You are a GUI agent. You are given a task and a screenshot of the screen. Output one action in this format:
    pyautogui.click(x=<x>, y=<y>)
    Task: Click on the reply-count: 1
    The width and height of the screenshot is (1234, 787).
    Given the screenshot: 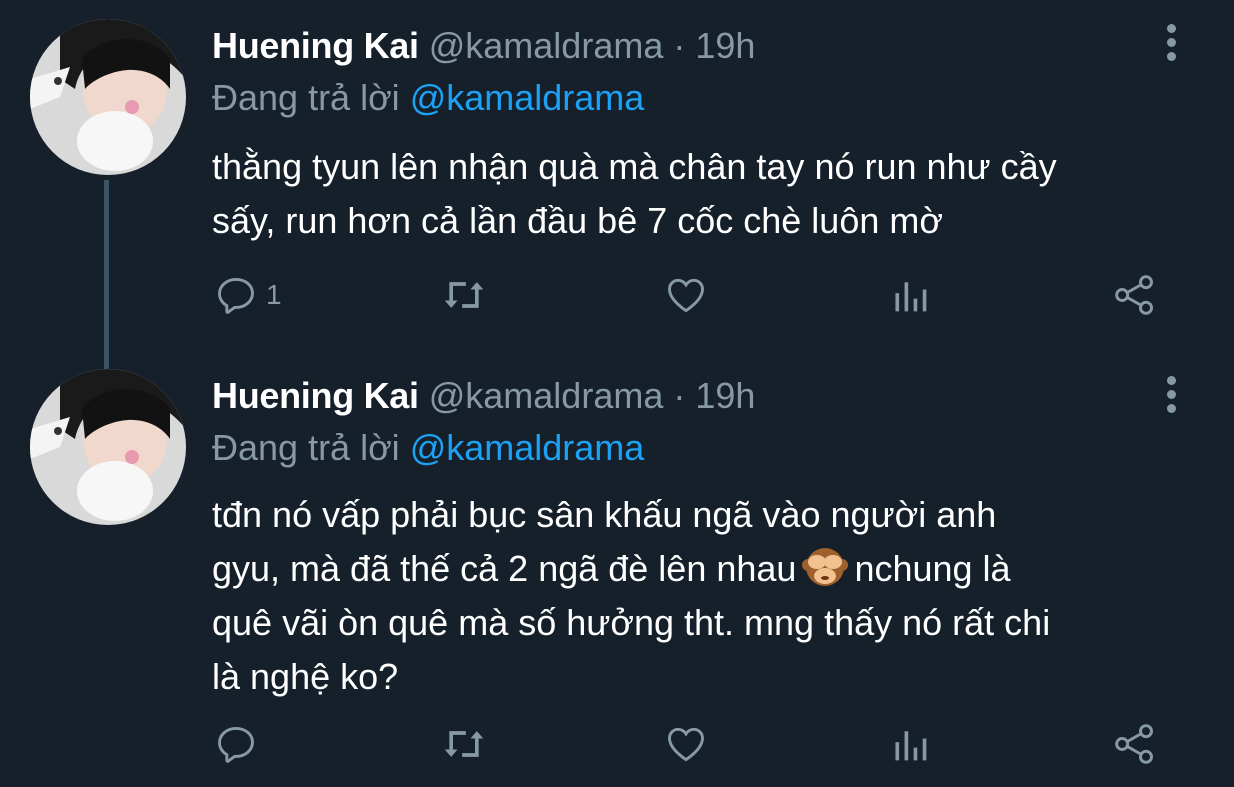 What is the action you would take?
    pyautogui.click(x=274, y=294)
    